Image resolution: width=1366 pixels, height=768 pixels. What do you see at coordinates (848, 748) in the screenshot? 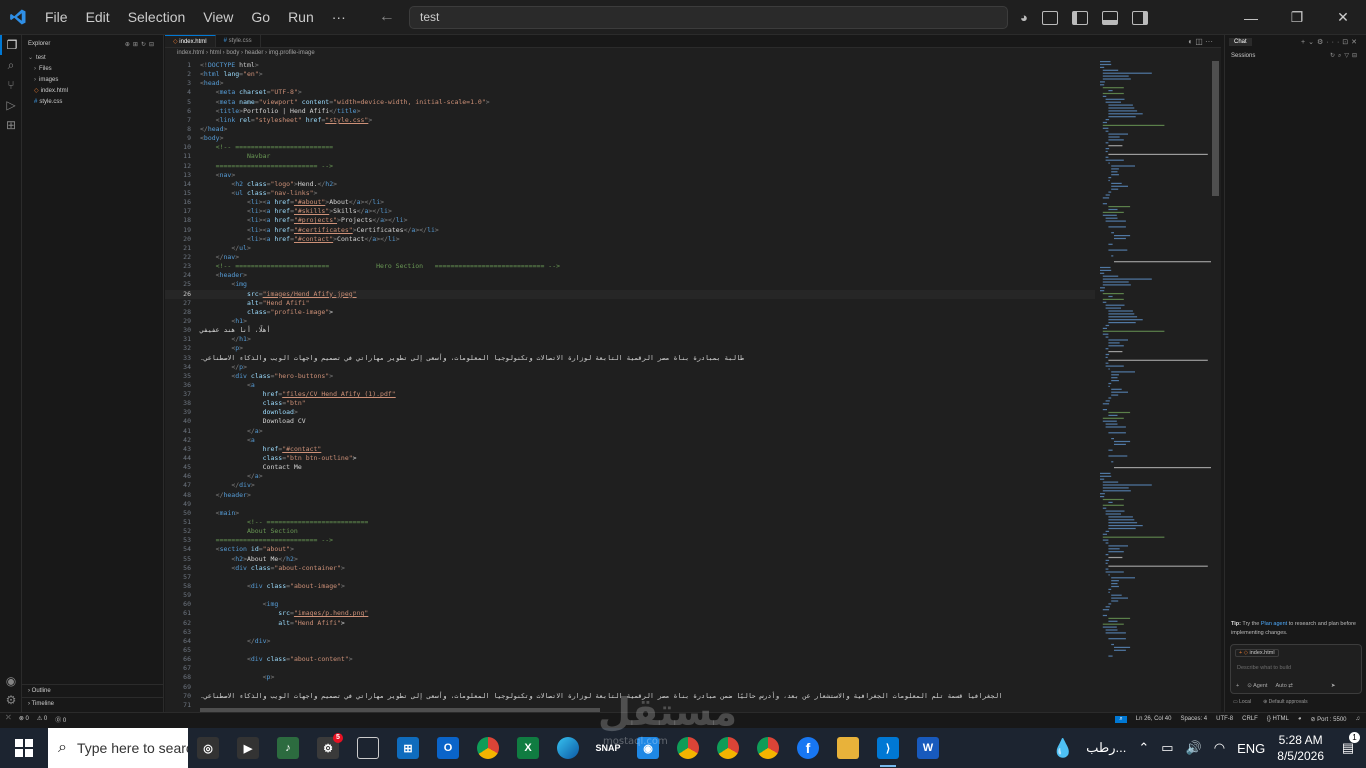
I see `file-explorer-app` at bounding box center [848, 748].